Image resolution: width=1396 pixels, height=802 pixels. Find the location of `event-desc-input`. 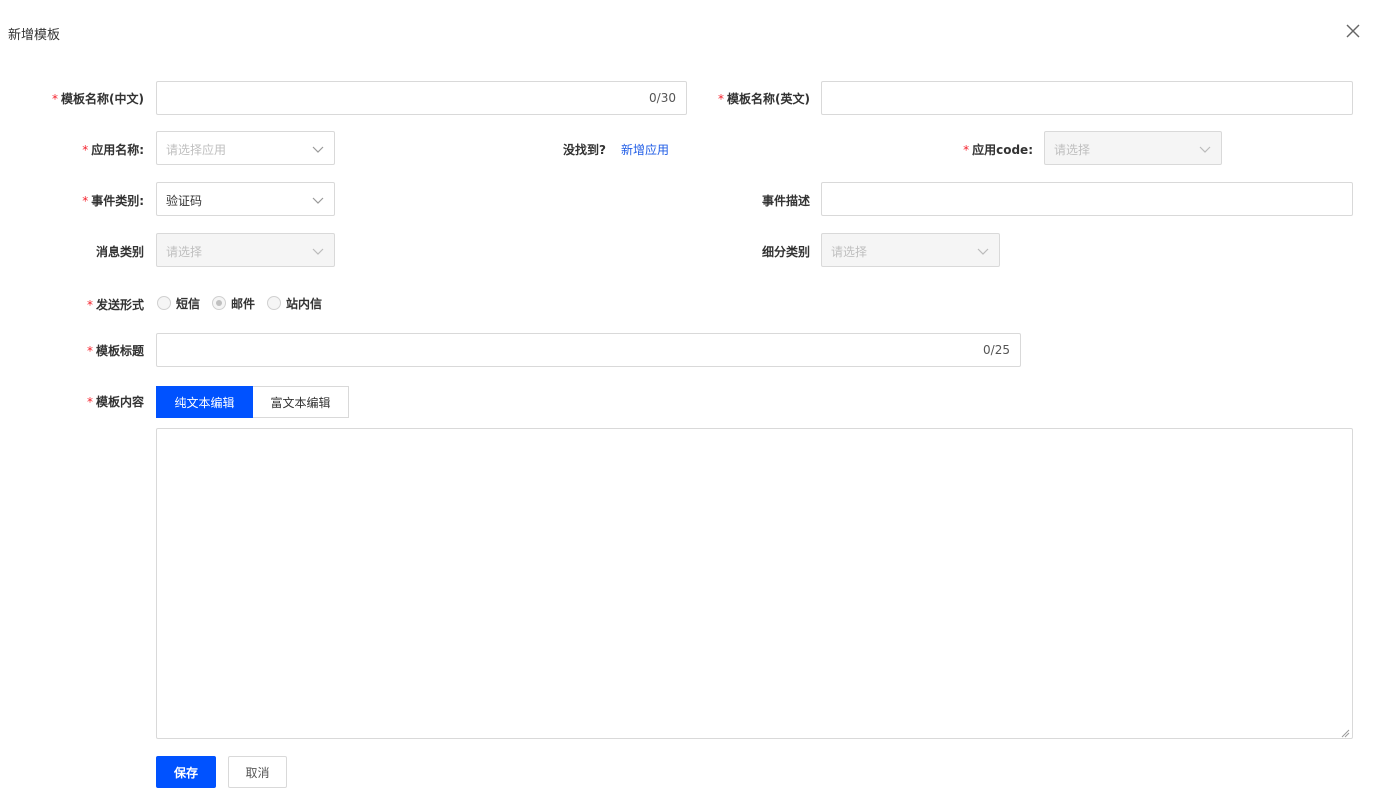

event-desc-input is located at coordinates (1087, 199).